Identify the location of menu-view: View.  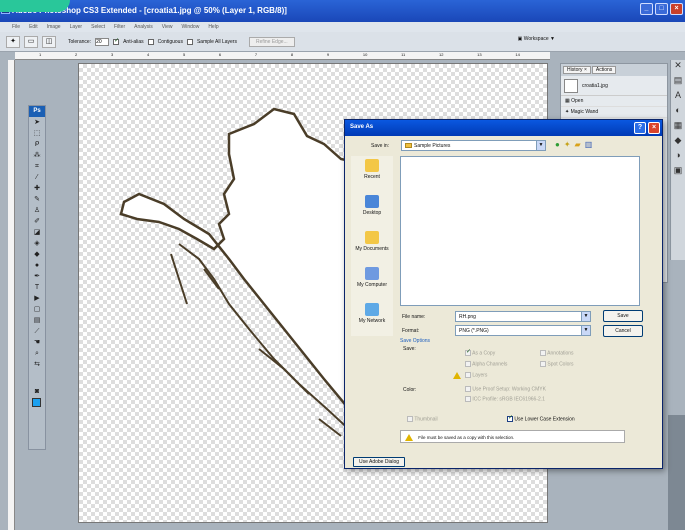
(167, 27).